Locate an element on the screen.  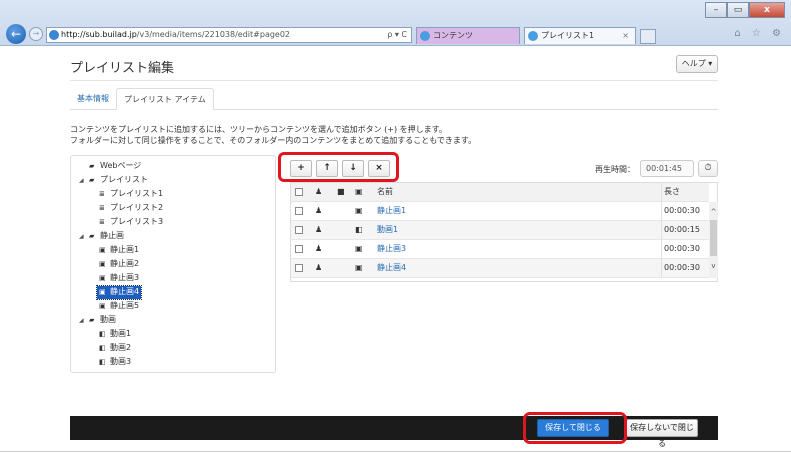
tree-node: ◧ 動画3 is located at coordinates (115, 362).